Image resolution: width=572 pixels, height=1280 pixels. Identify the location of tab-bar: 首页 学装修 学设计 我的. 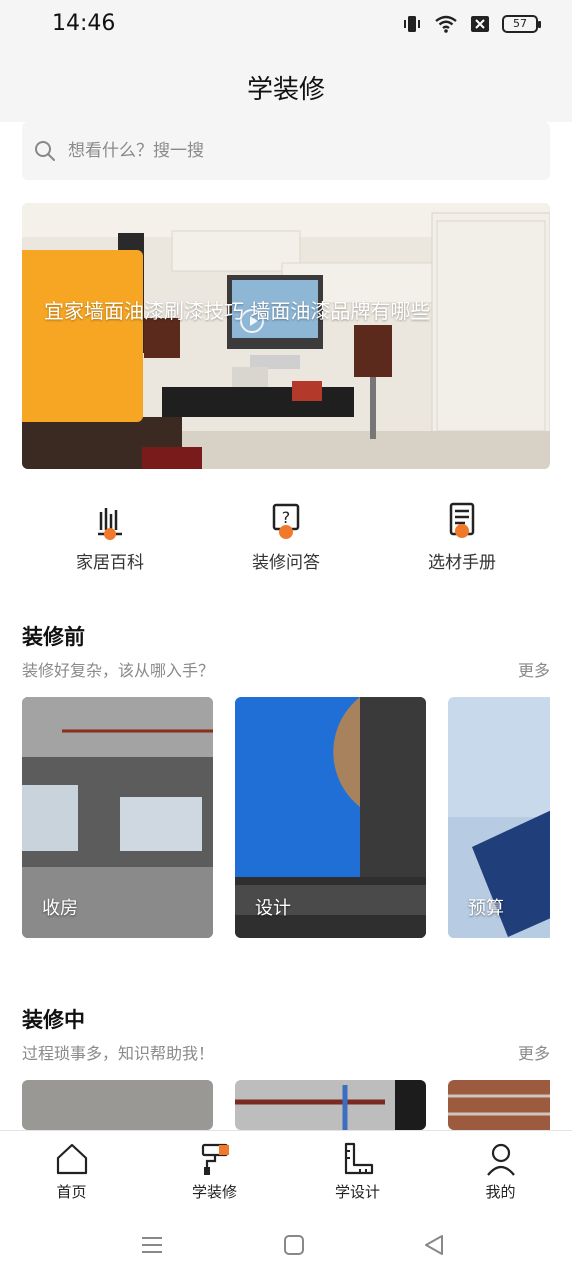
(286, 1170).